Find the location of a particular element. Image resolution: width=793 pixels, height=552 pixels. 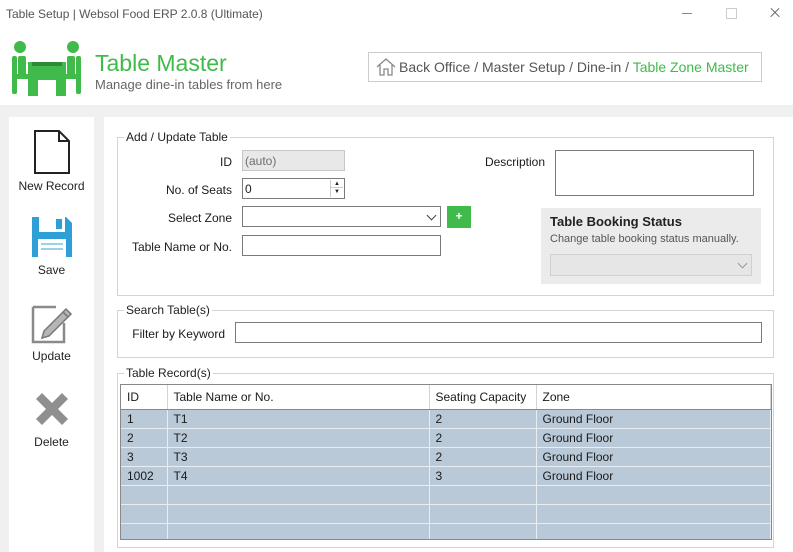

action-toolbar: New Record Save Update Delete is located at coordinates (51, 334).